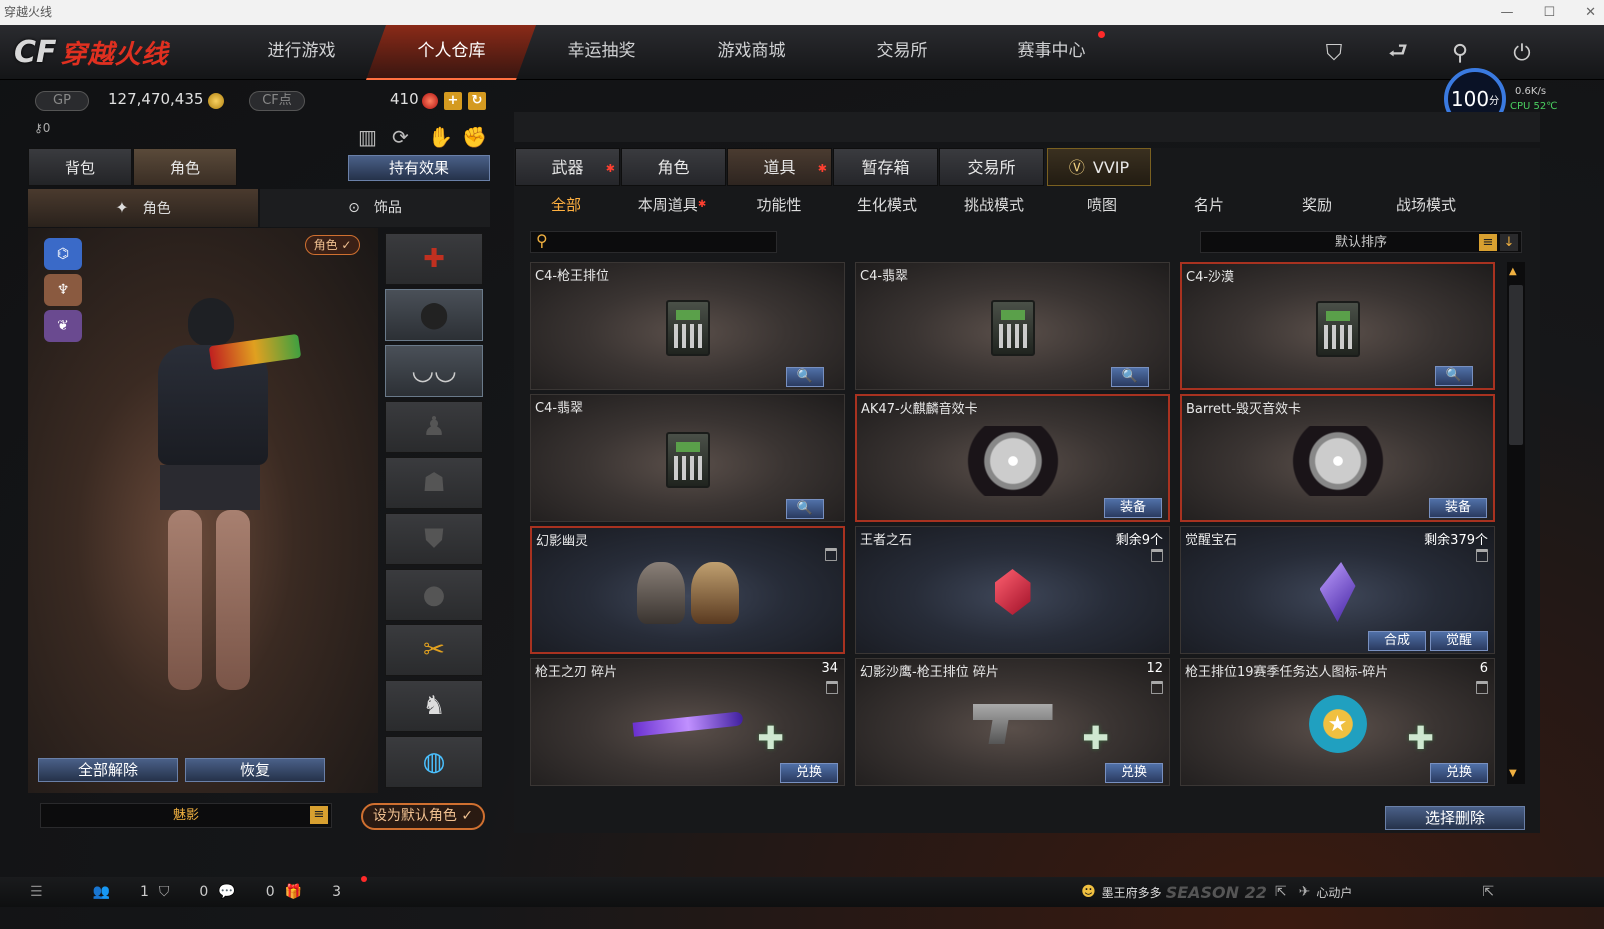 The image size is (1604, 929). Describe the element at coordinates (63, 254) in the screenshot. I see `team-badge-icon: ⌬` at that location.